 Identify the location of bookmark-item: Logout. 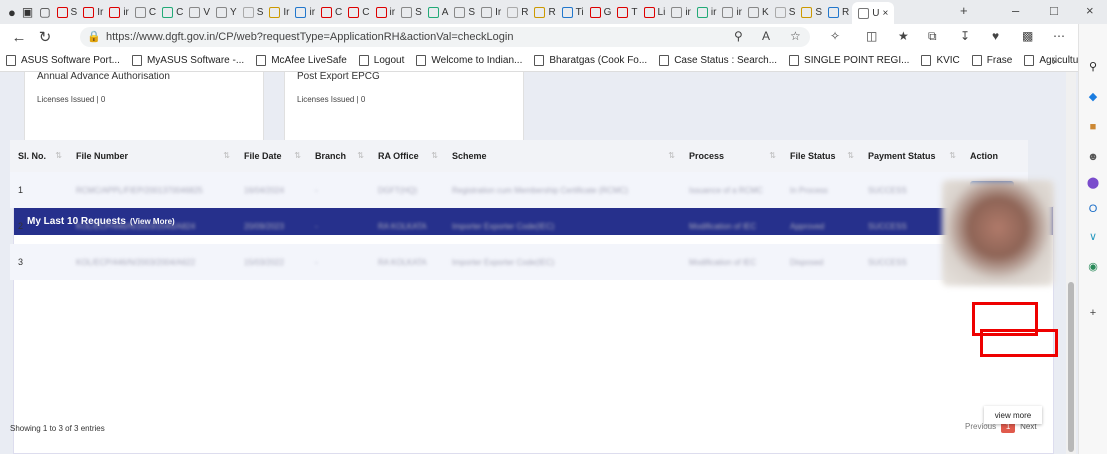
(381, 60).